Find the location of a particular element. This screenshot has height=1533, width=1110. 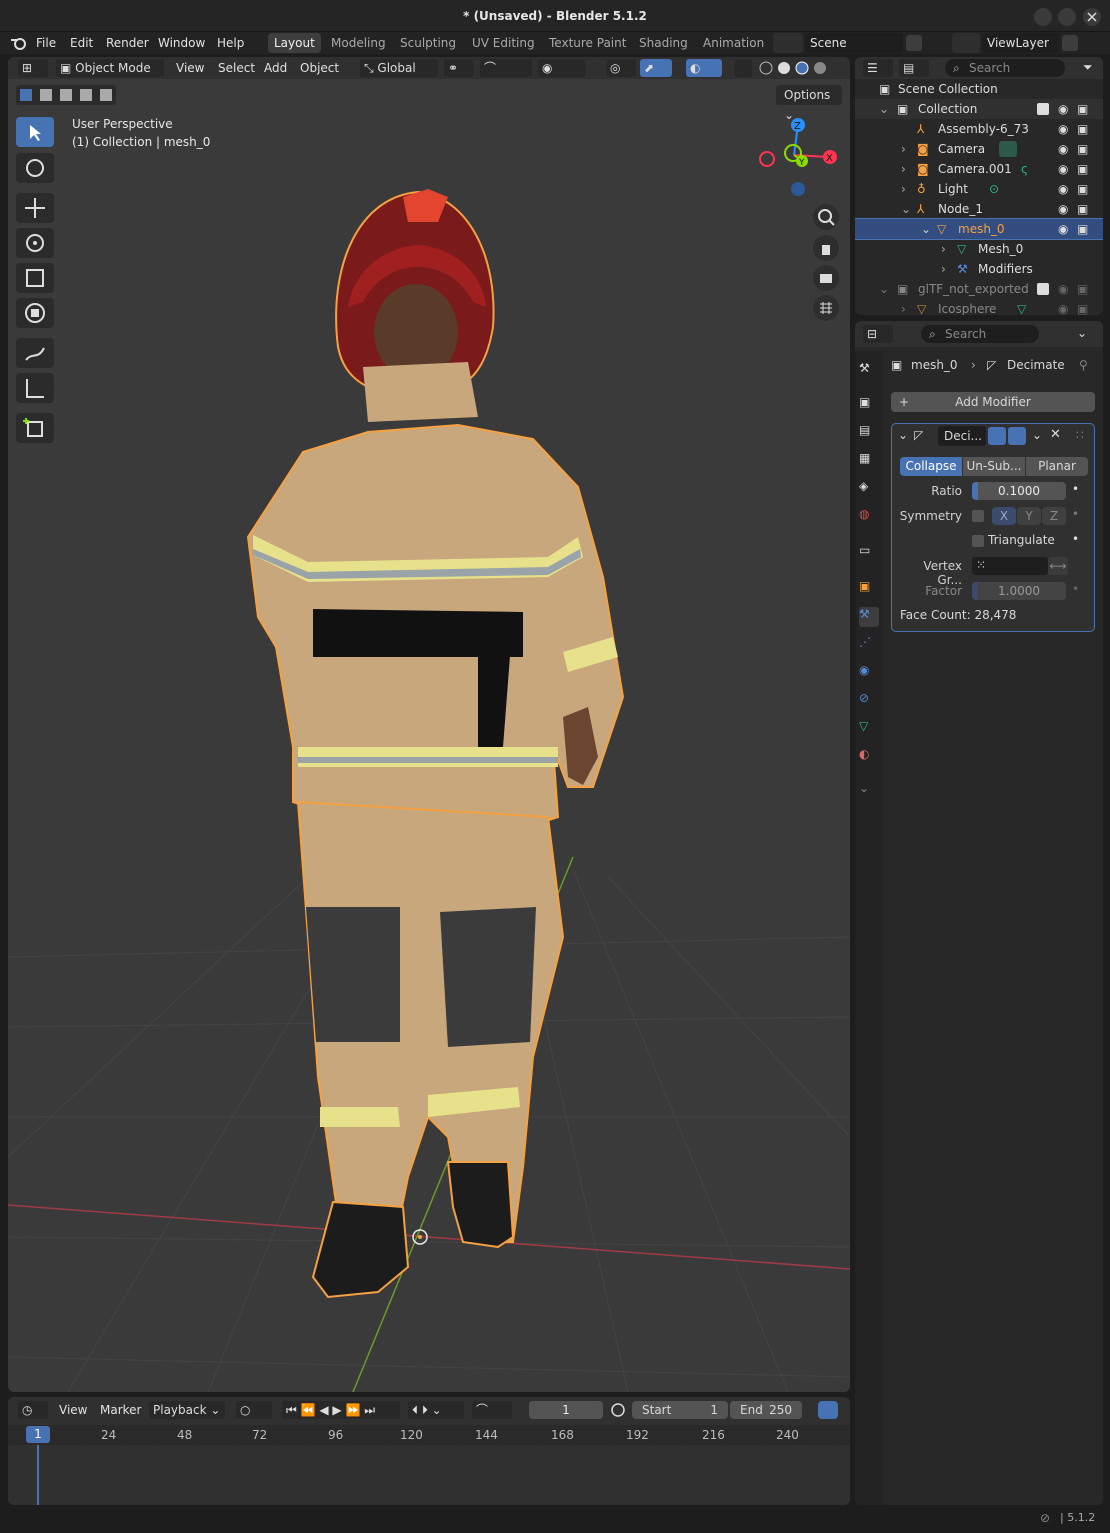

auto-keying-icon: ○ is located at coordinates (254, 1410).